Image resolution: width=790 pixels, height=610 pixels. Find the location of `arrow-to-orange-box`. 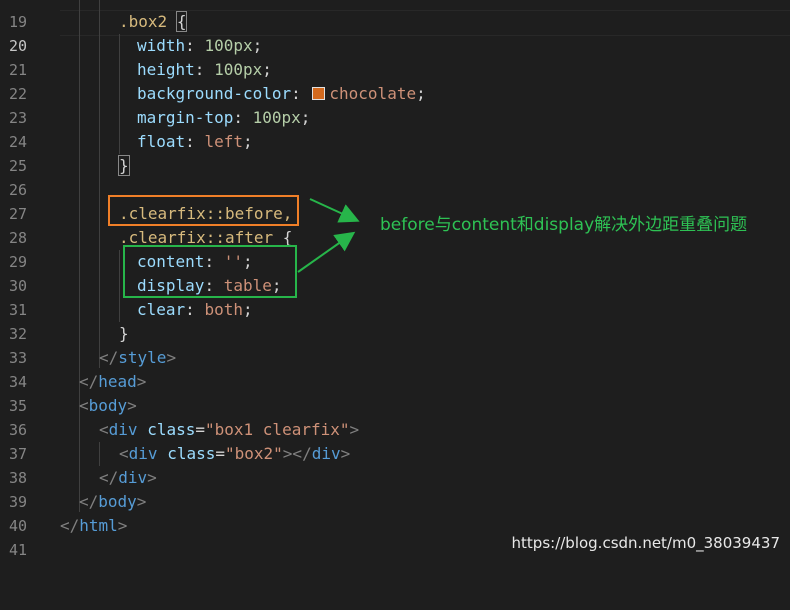

arrow-to-orange-box is located at coordinates (334, 210).